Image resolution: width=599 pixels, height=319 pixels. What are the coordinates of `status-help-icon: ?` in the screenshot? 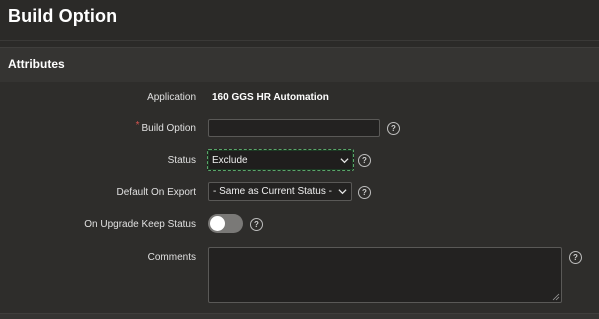 It's located at (364, 160).